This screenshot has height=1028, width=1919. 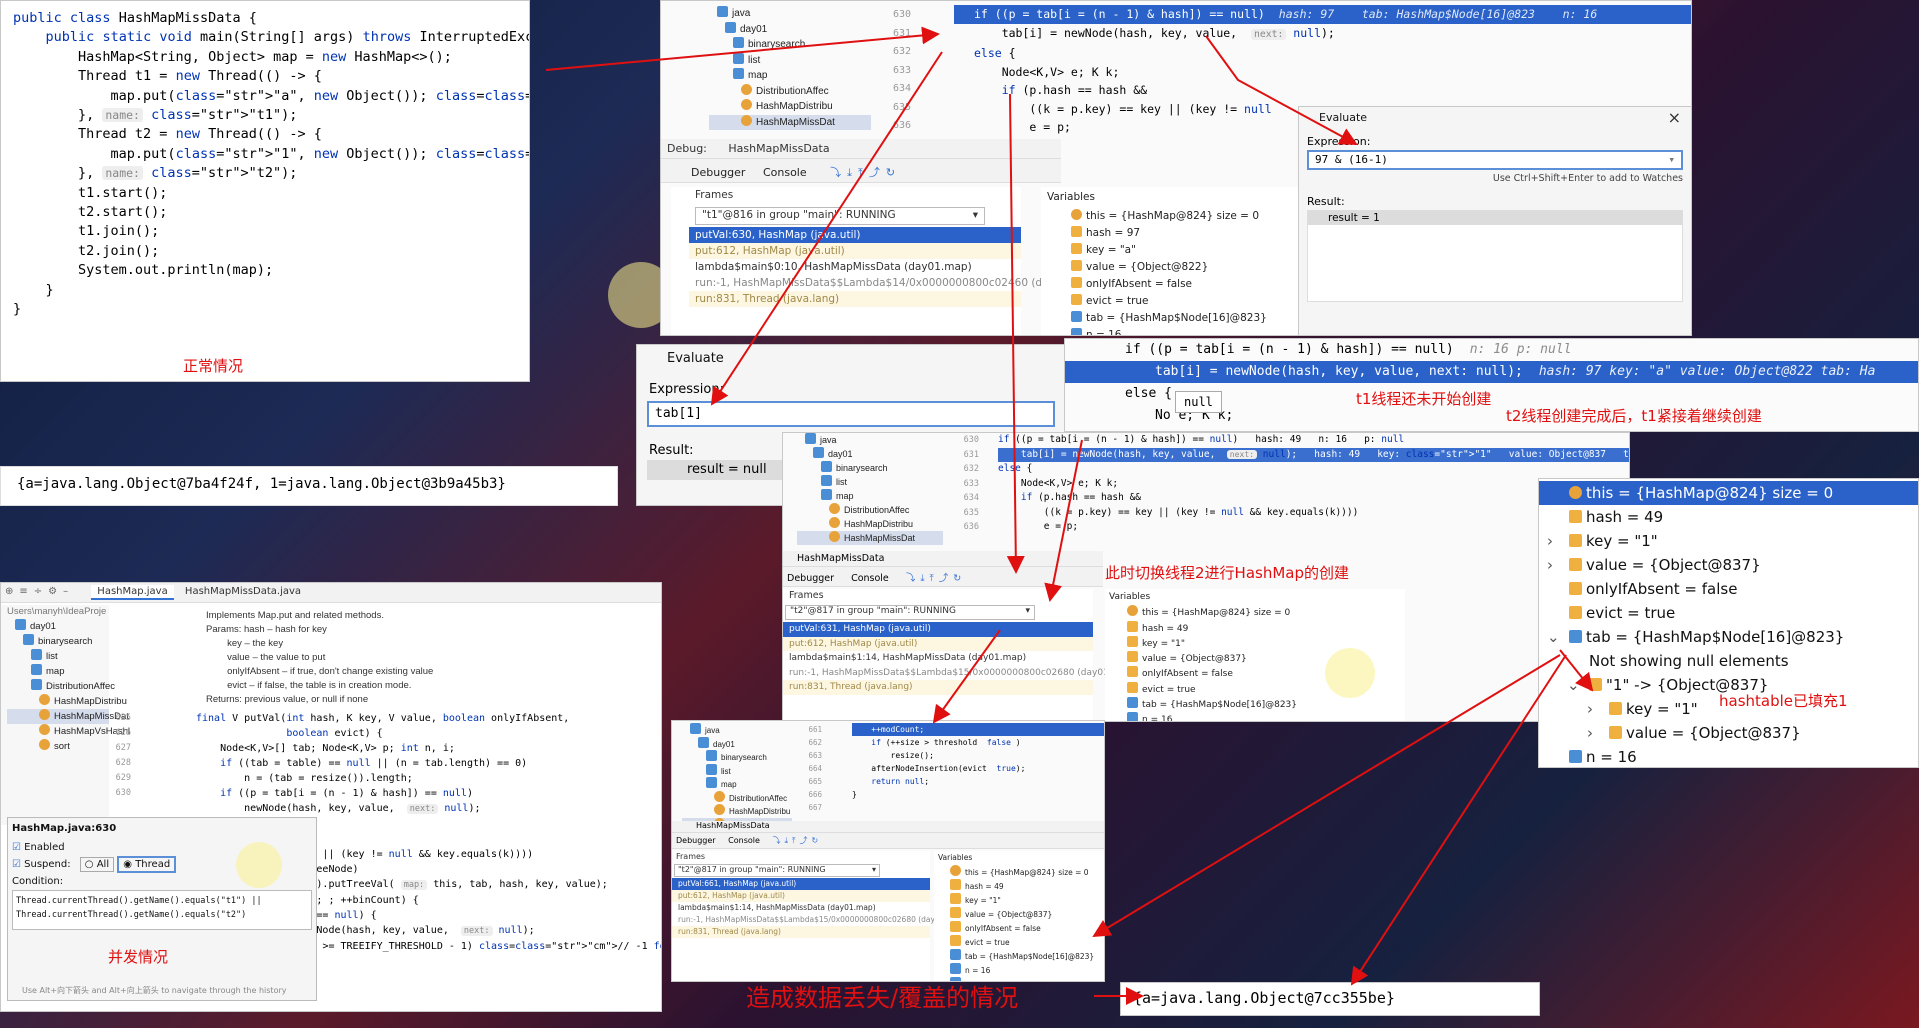 I want to click on variable-row: ⌄ tab = {HashMap$Node[16]@823}, so click(x=1728, y=637).